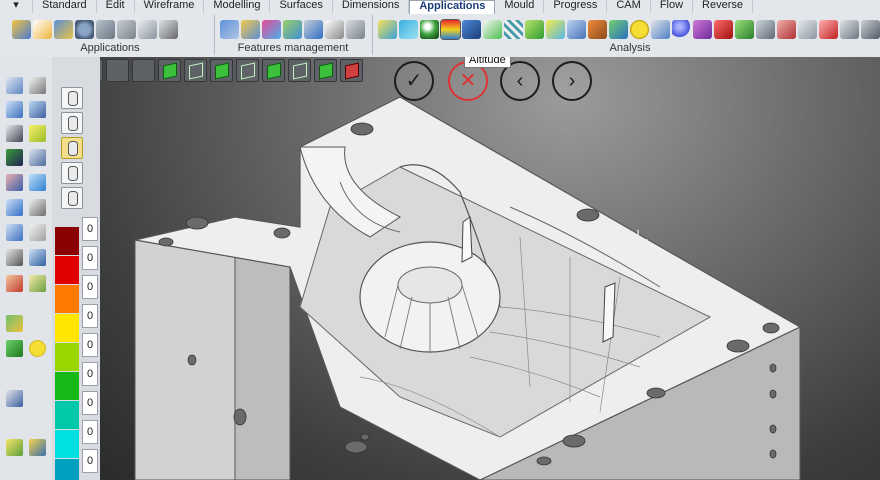  Describe the element at coordinates (117, 70) in the screenshot. I see `zoom-icon` at that location.